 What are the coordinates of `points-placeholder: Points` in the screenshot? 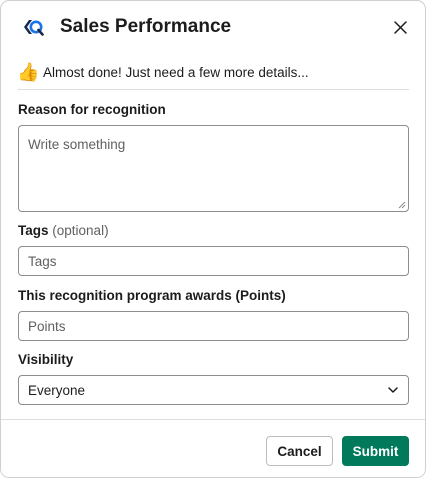 It's located at (47, 326).